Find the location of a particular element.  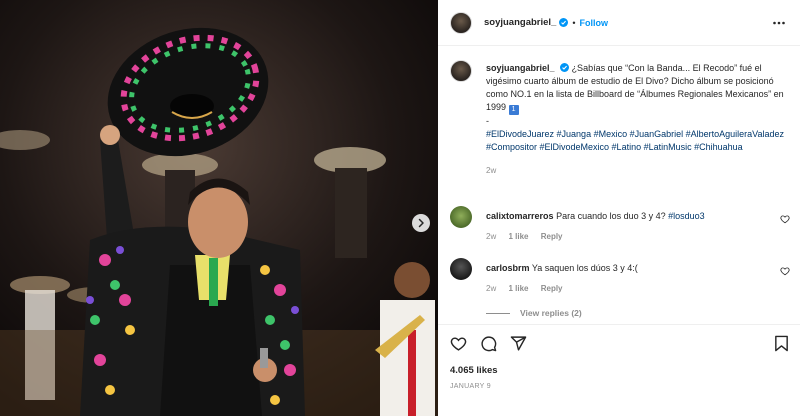

likes-count: 4.065 likes is located at coordinates (474, 370).